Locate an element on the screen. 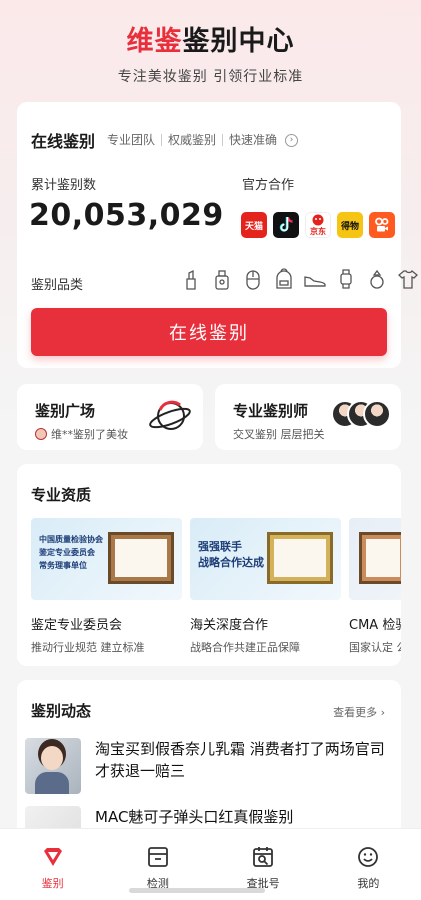  count-label: 累计鉴别数 is located at coordinates (64, 185).